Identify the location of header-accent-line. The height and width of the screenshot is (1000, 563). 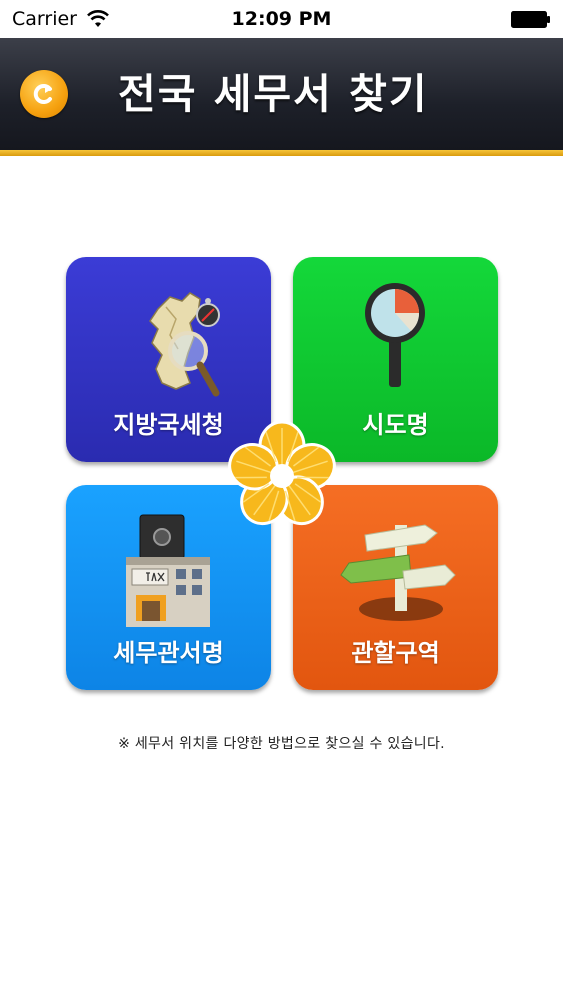
(281, 153).